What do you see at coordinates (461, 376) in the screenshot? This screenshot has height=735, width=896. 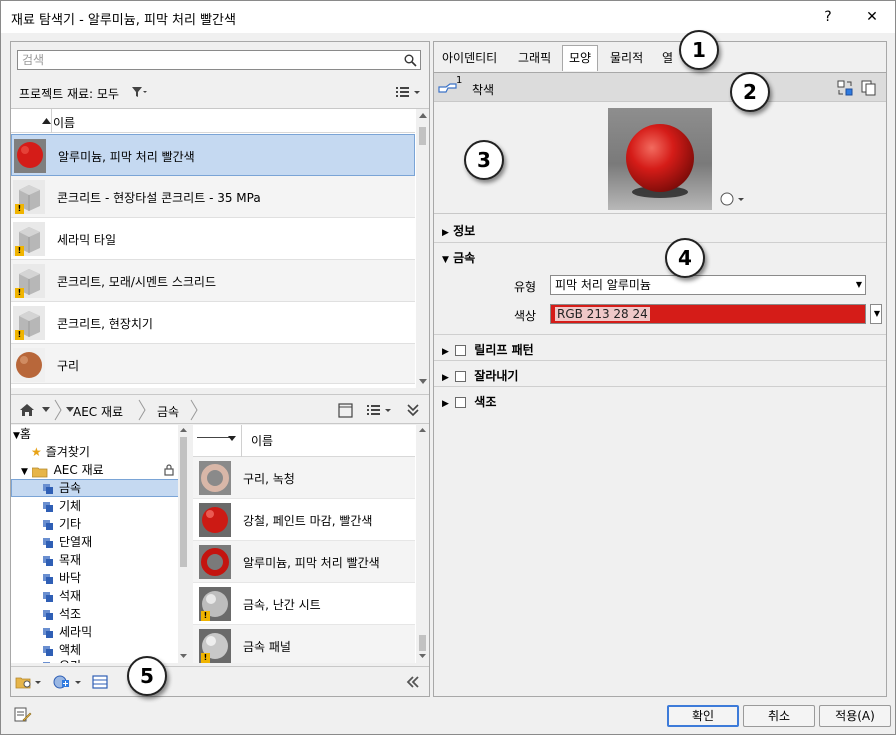 I see `cutout-checkbox` at bounding box center [461, 376].